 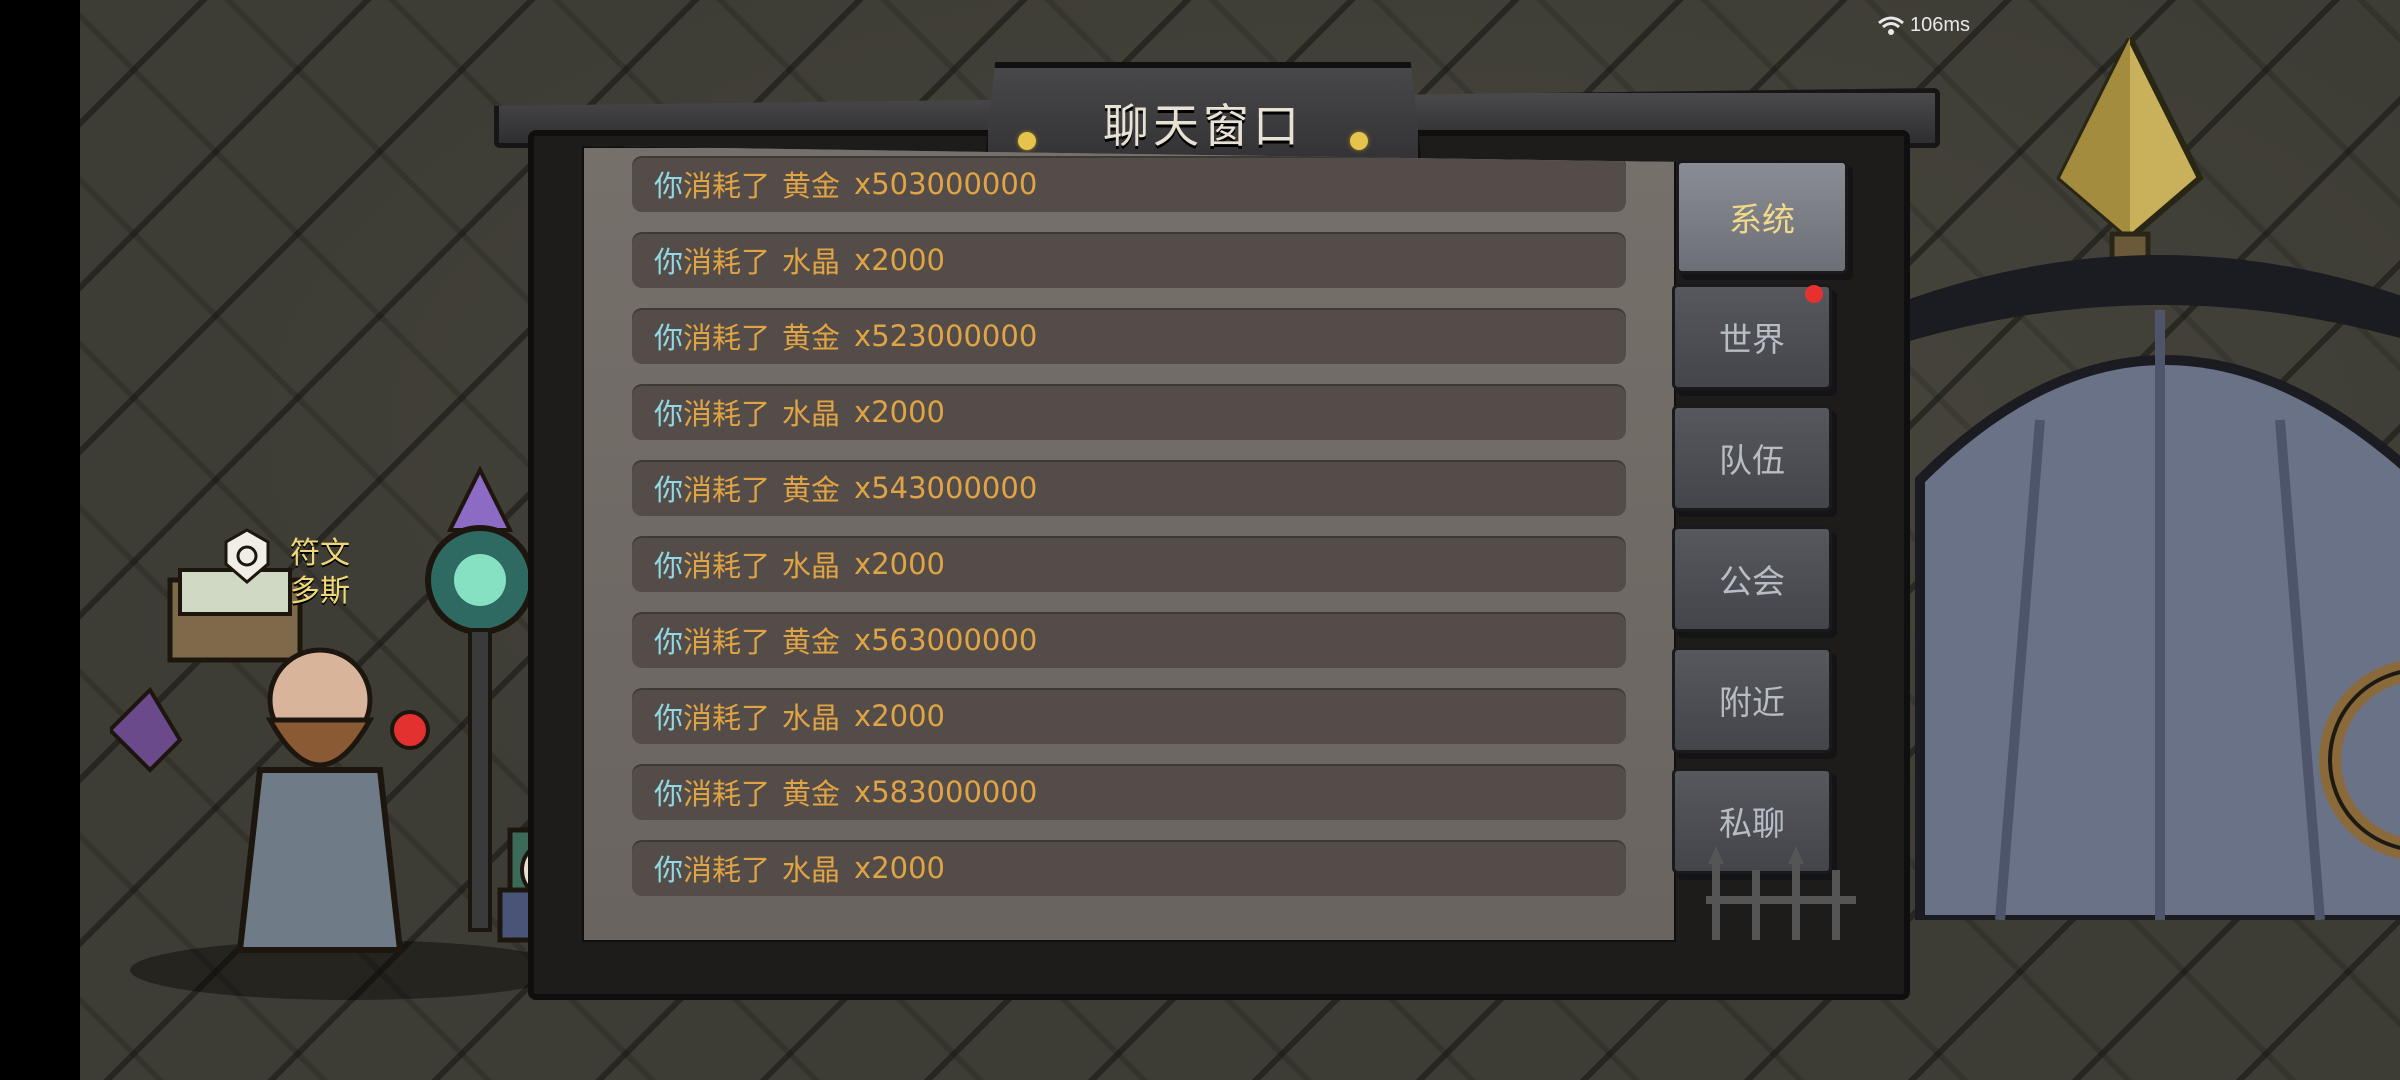 I want to click on message-quantity: x583000000, so click(x=946, y=792).